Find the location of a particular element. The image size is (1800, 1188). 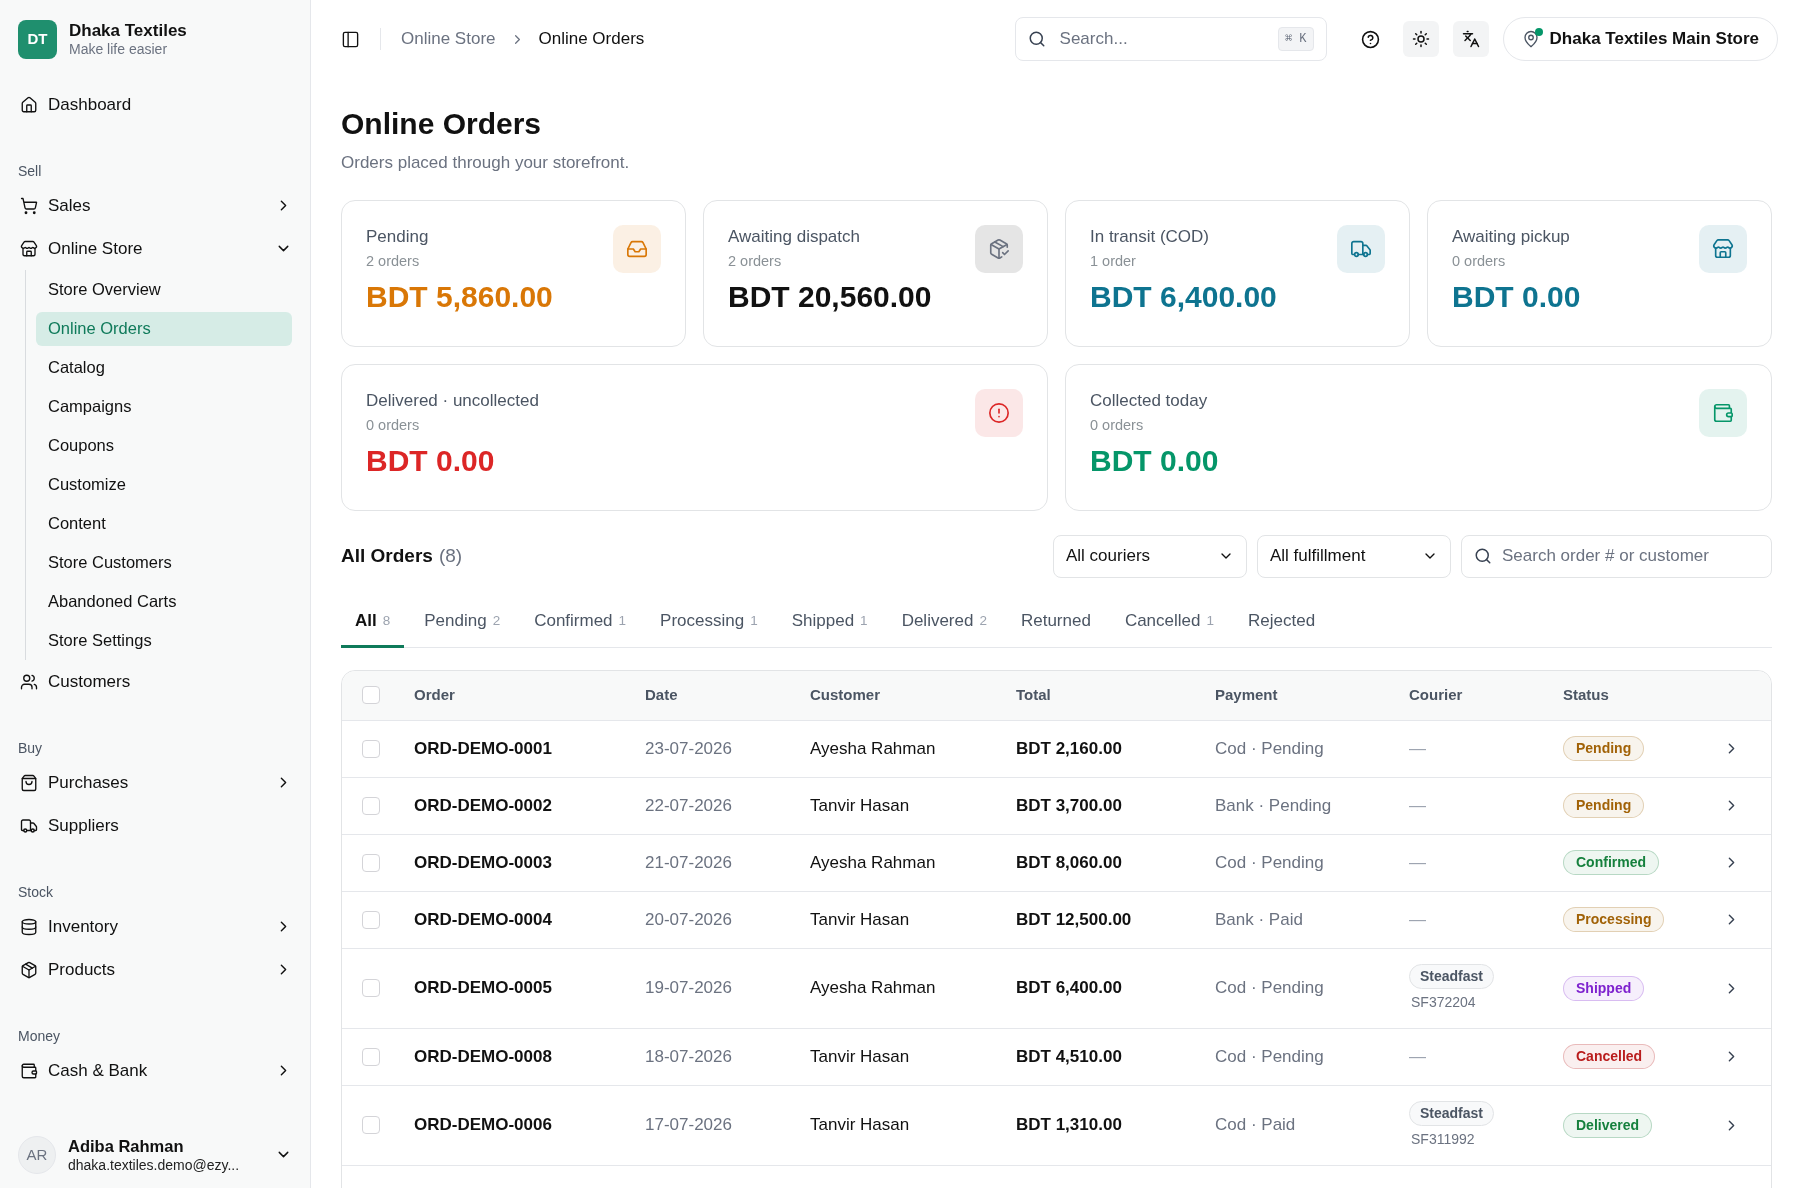

customer-name: Ayesha Rahman is located at coordinates (873, 748).